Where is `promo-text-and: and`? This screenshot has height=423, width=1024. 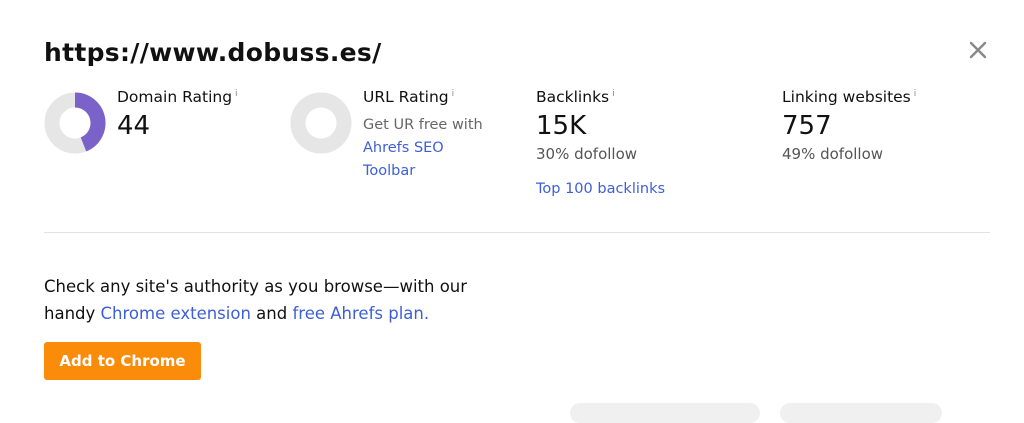 promo-text-and: and is located at coordinates (272, 313).